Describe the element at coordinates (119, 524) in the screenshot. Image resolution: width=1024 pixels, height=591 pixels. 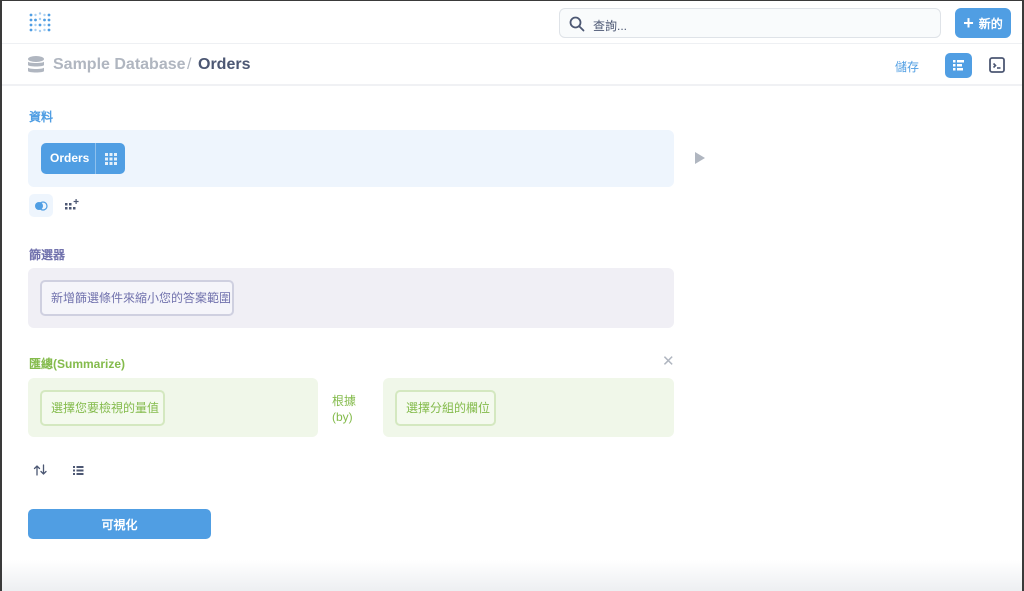
I see `visualize-button: 可視化` at that location.